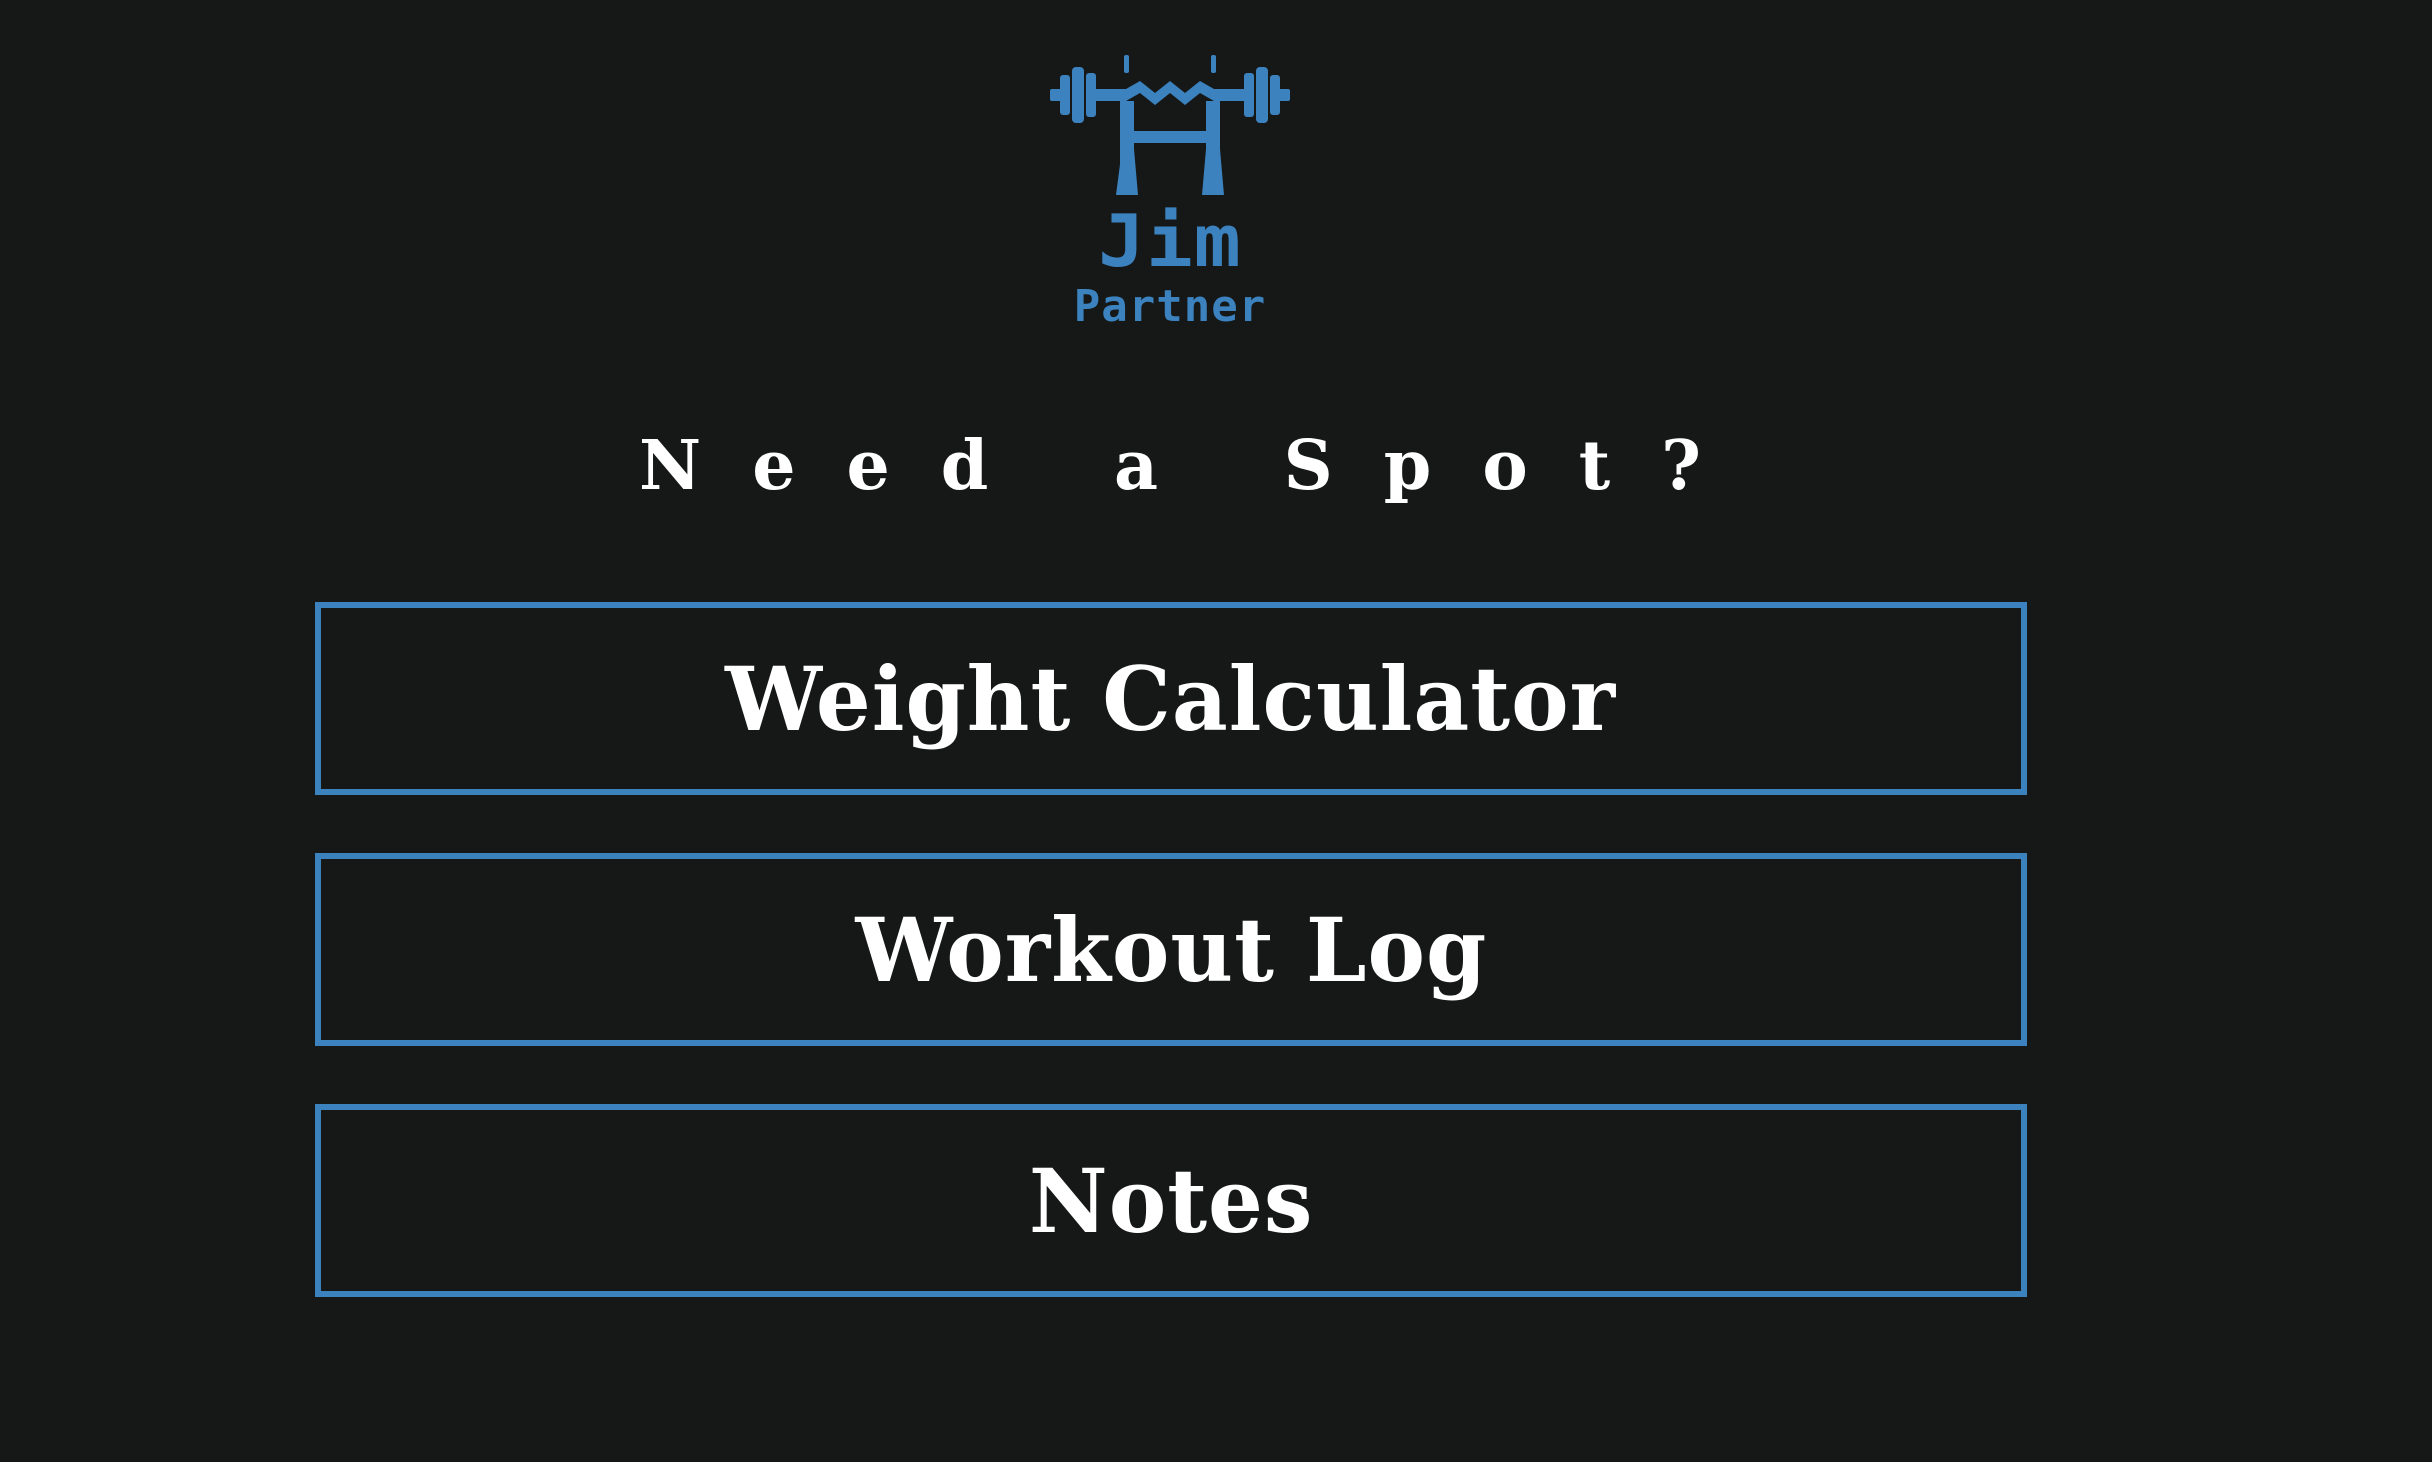 This screenshot has height=1462, width=2432. I want to click on workout-log-label: Workout Log, so click(1171, 949).